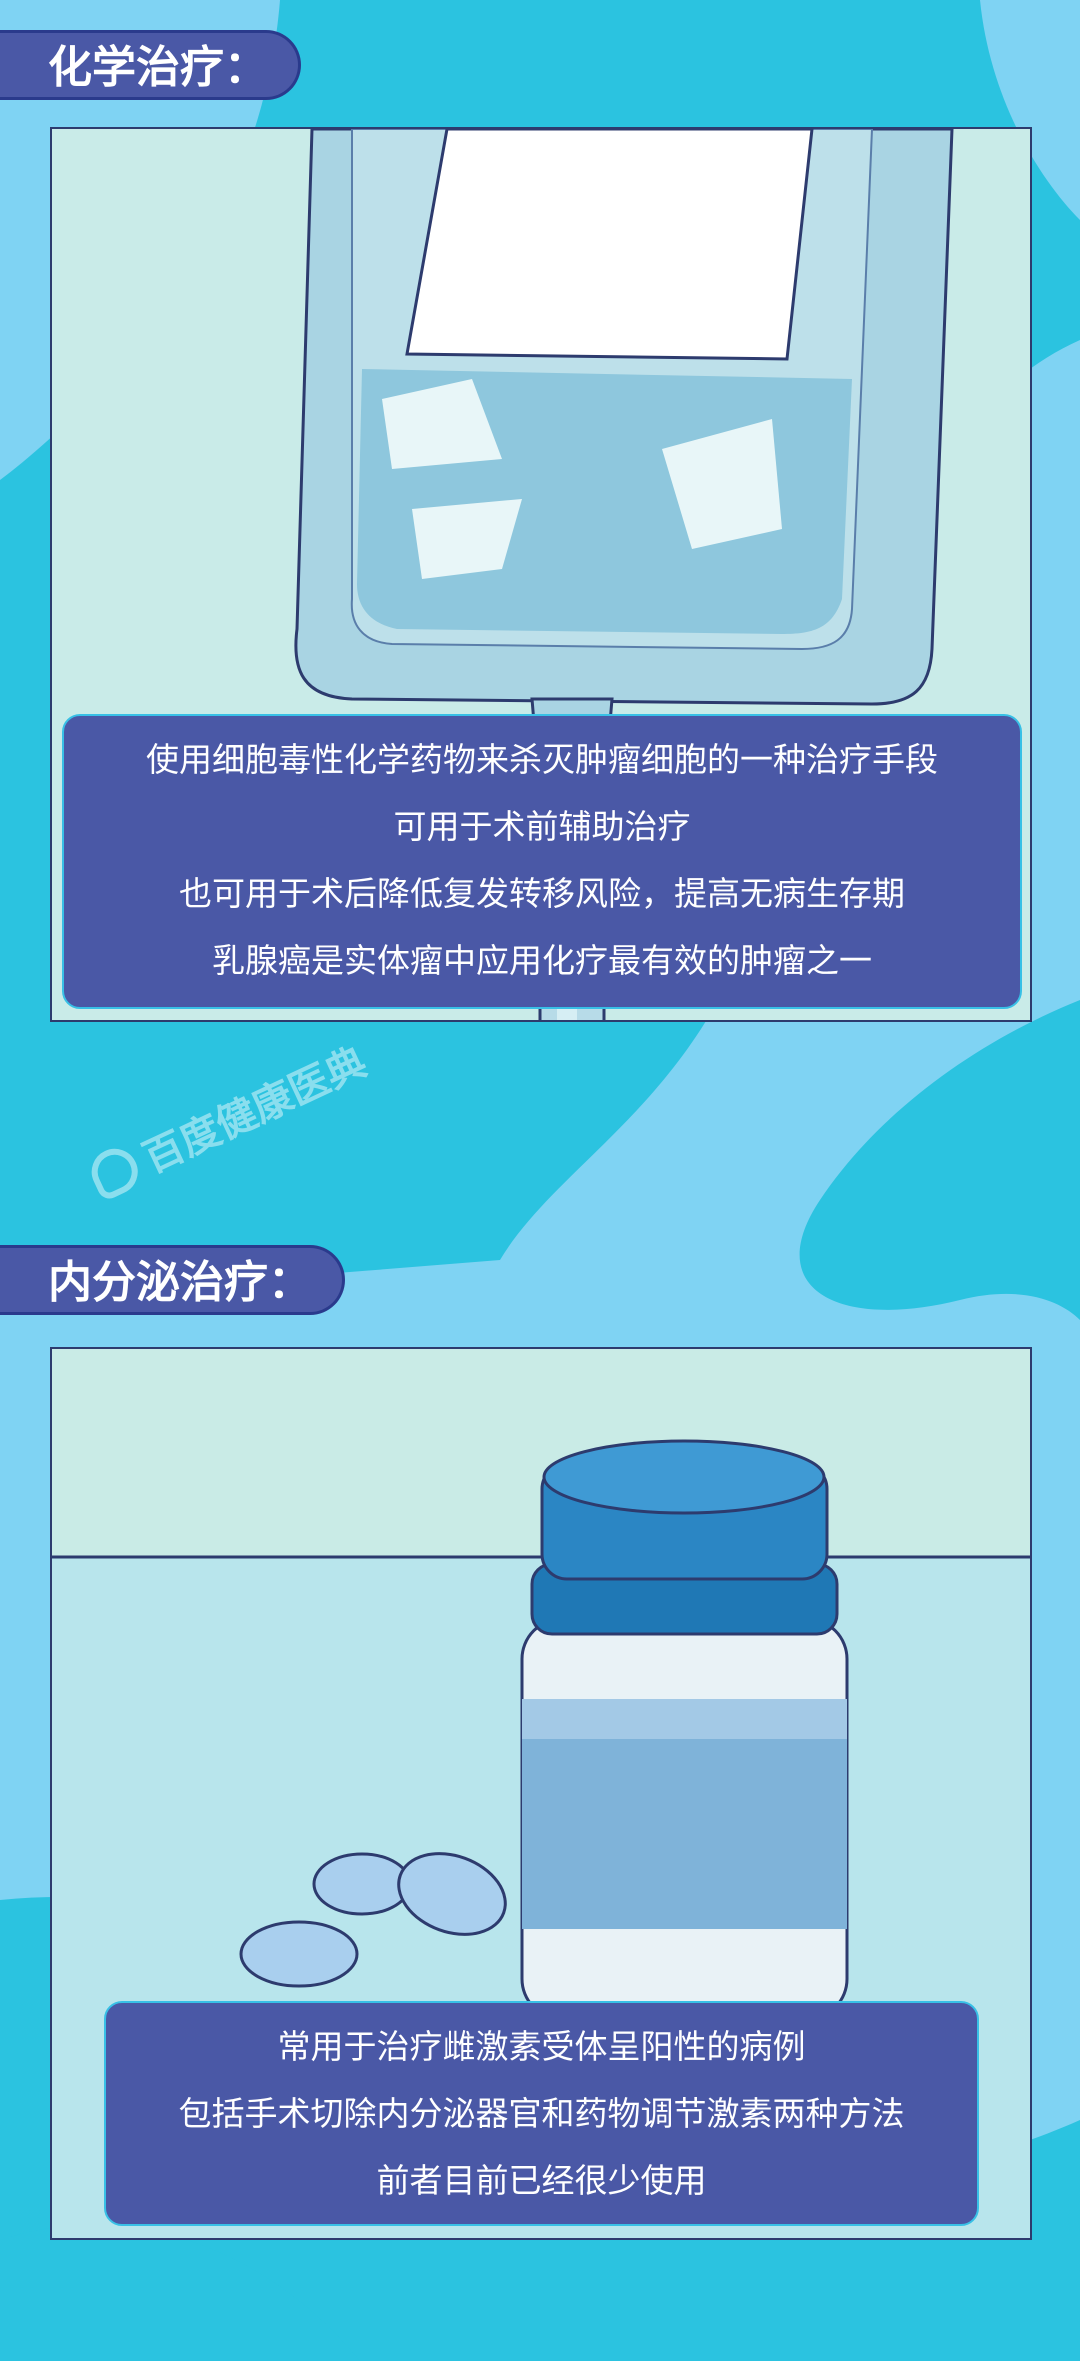 Image resolution: width=1080 pixels, height=2361 pixels. I want to click on section-title-endocrine-therapy: 内分泌治疗：, so click(172, 1280).